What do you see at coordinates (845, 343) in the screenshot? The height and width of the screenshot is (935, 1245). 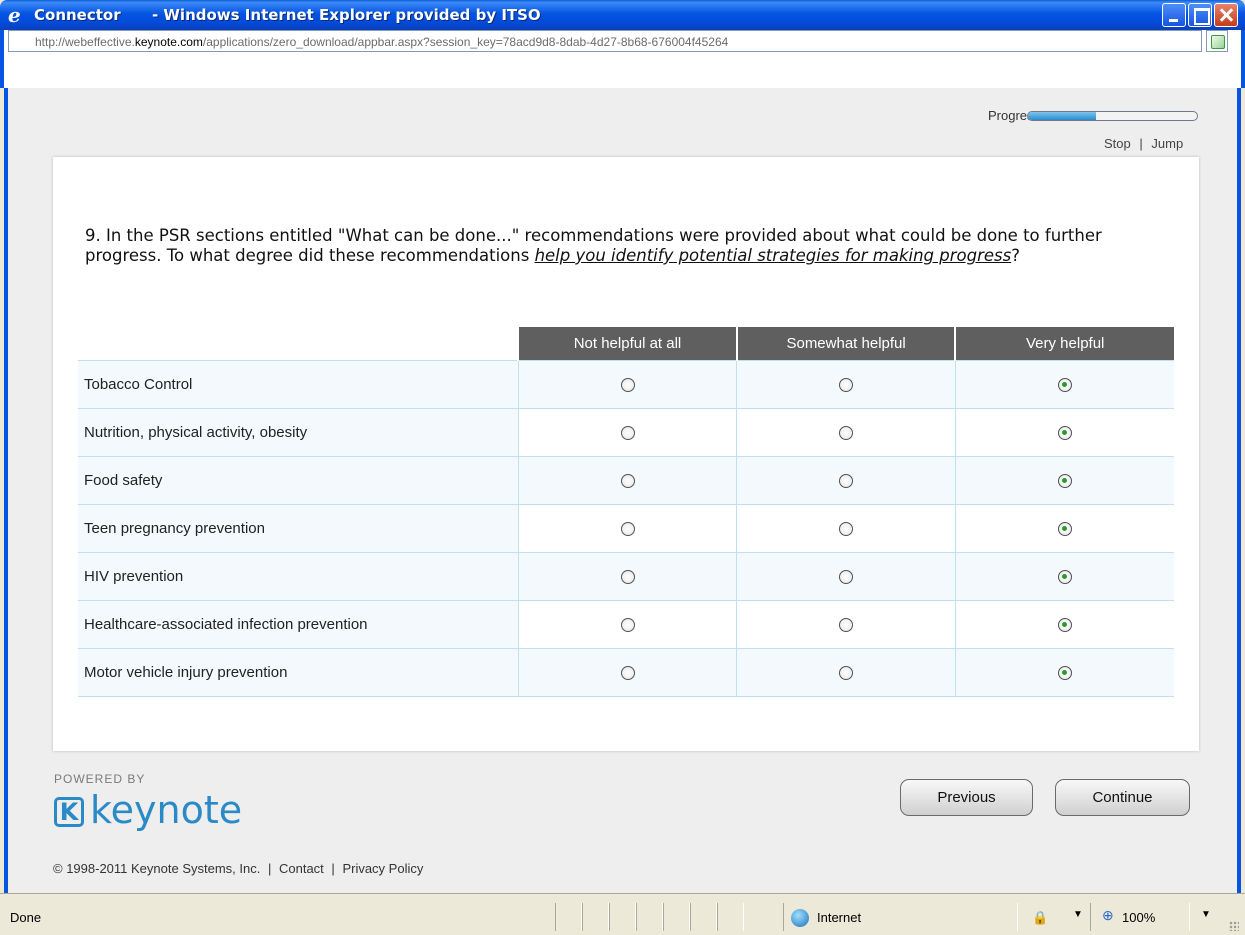 I see `column-header: Somewhat helpful` at bounding box center [845, 343].